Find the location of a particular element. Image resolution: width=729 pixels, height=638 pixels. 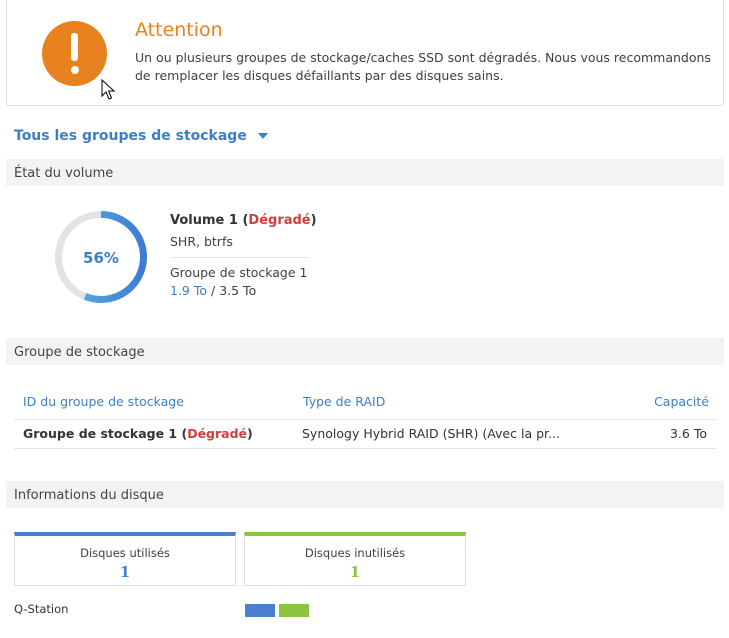

warning-icon is located at coordinates (74, 53).